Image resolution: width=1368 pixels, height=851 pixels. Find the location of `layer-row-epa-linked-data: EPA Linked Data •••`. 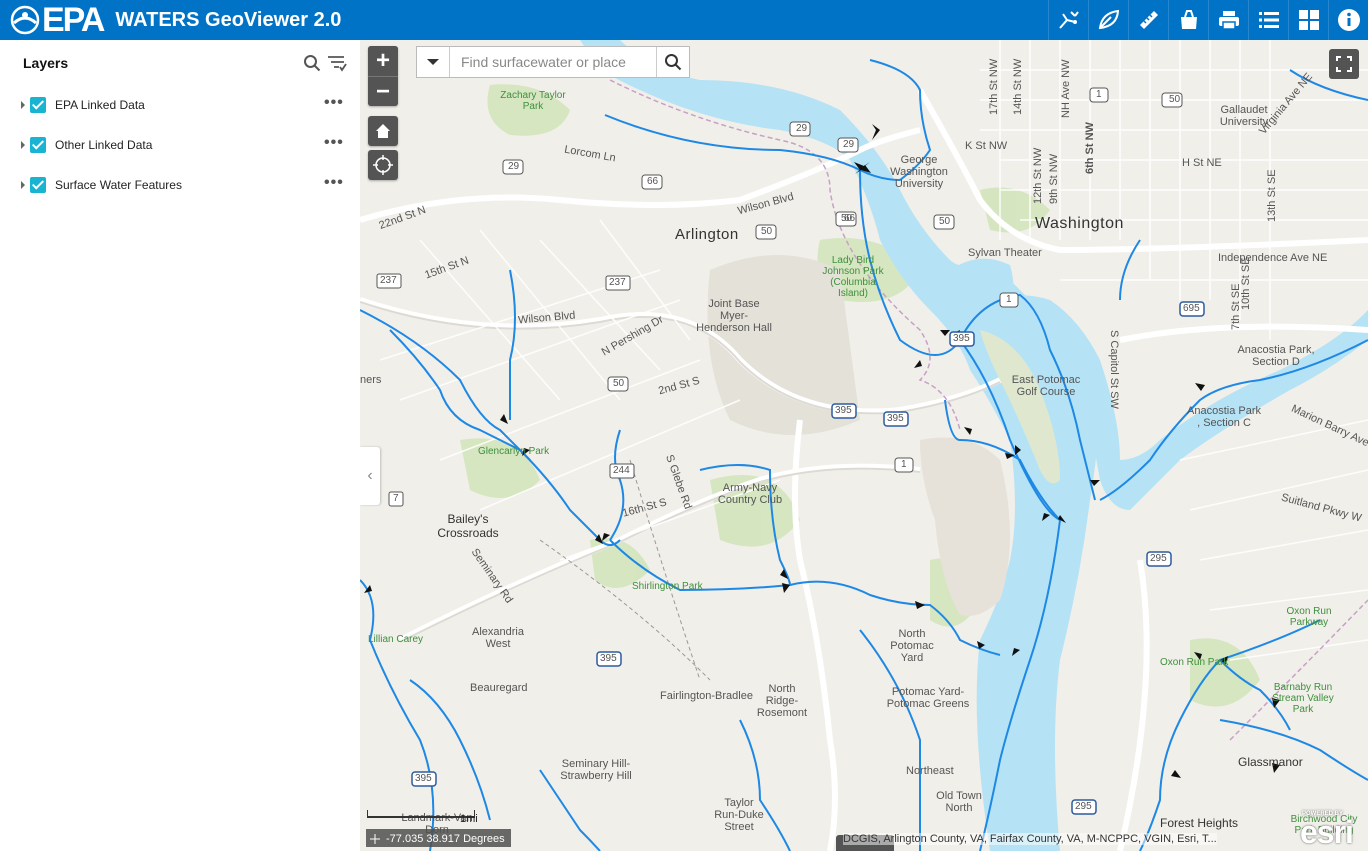

layer-row-epa-linked-data: EPA Linked Data ••• is located at coordinates (180, 105).